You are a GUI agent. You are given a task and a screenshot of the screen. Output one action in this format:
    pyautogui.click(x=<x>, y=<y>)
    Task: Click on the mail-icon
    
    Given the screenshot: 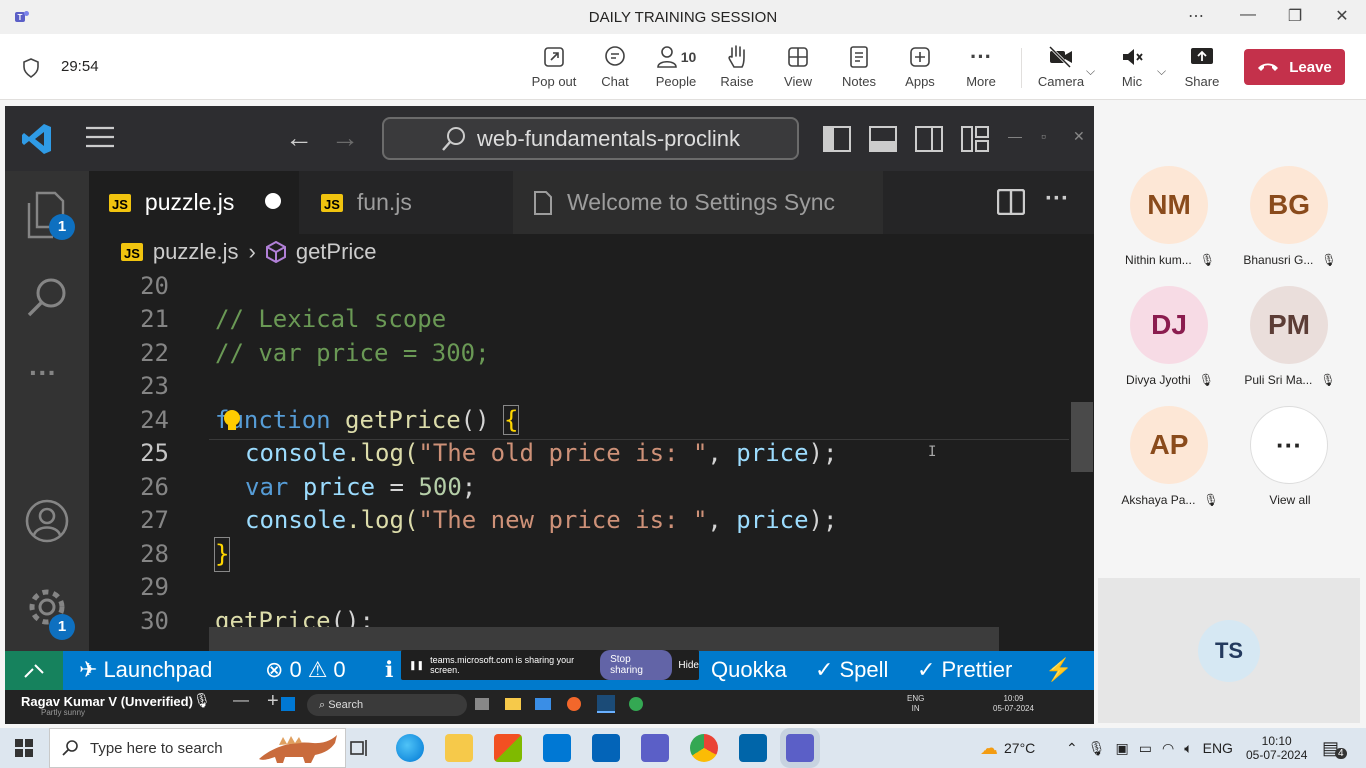 What is the action you would take?
    pyautogui.click(x=557, y=748)
    